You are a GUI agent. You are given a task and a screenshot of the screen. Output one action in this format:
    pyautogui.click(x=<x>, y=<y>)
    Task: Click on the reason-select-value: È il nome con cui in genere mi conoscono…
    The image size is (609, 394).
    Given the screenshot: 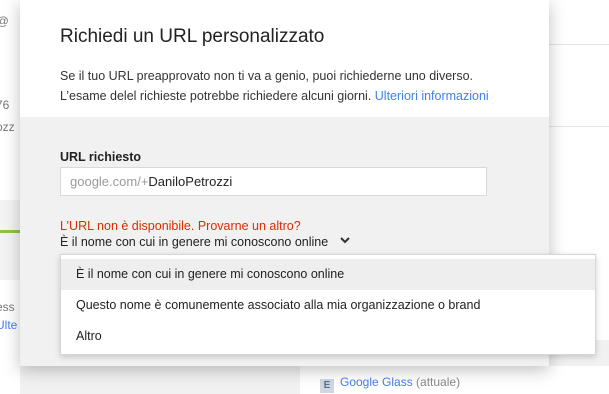 What is the action you would take?
    pyautogui.click(x=194, y=242)
    